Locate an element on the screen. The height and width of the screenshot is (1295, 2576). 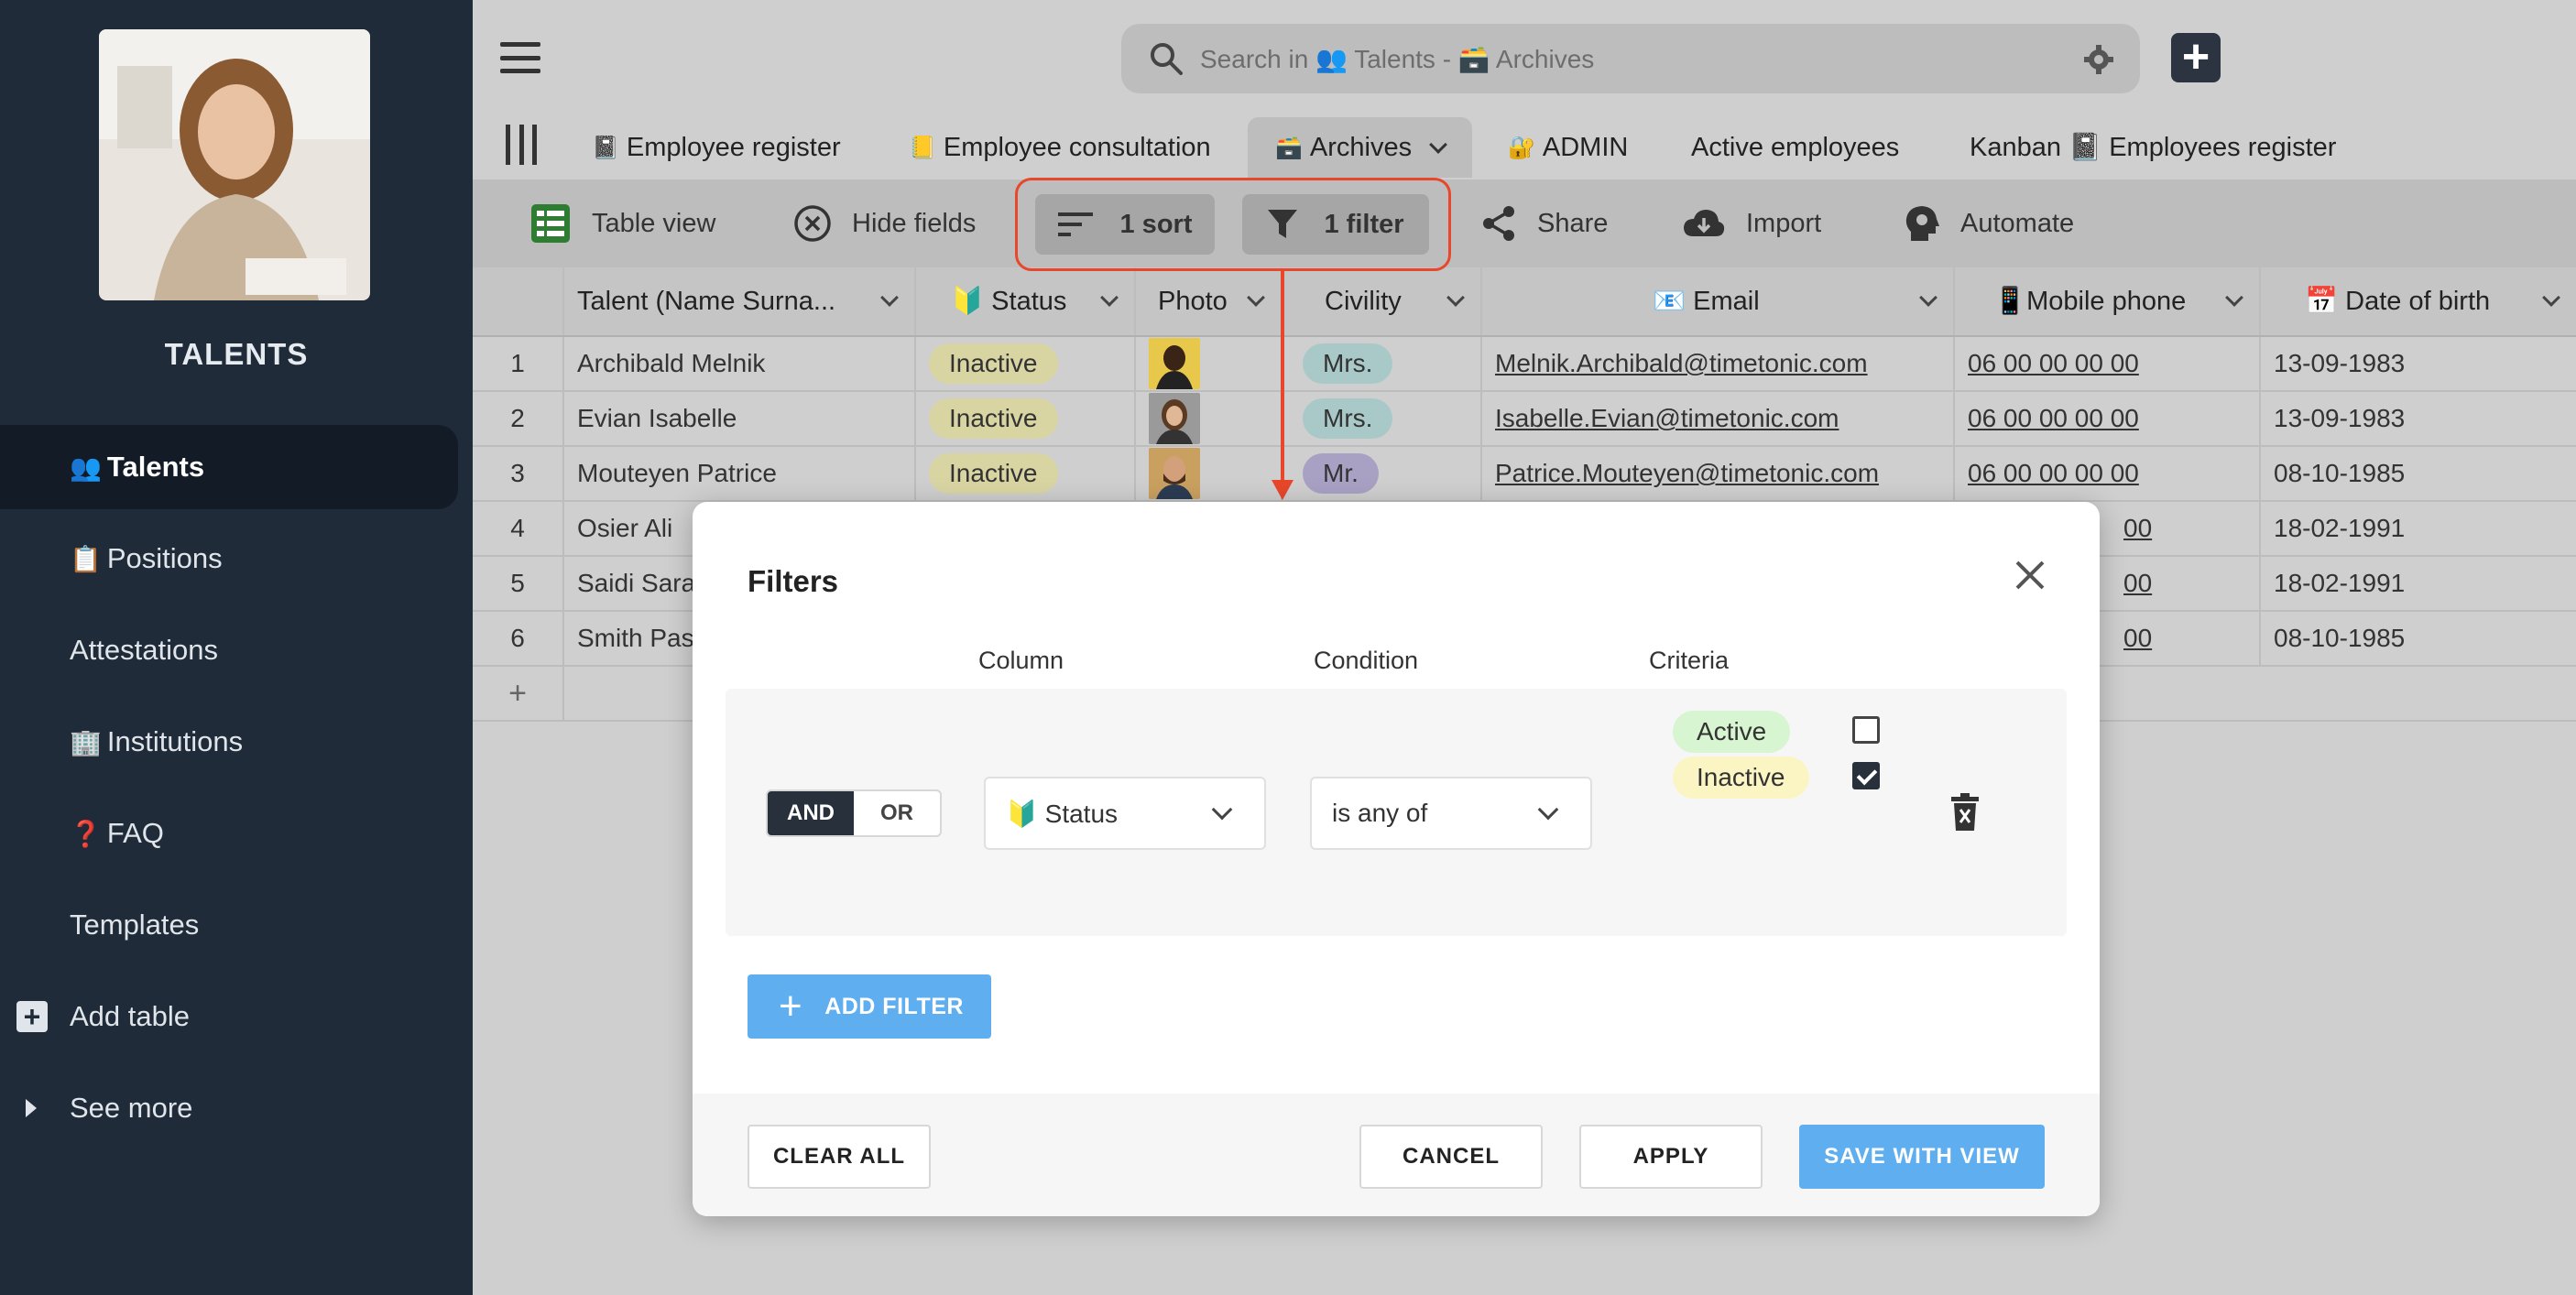
import-button: Import is located at coordinates (1752, 223).